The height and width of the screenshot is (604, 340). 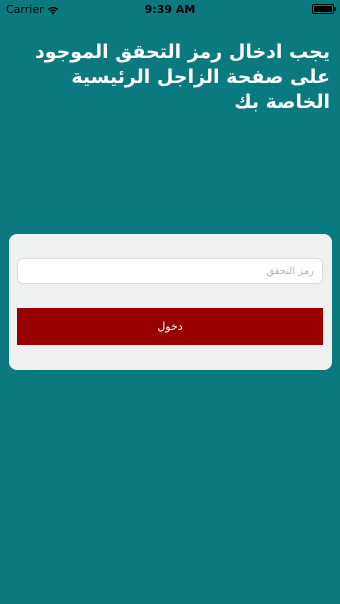 What do you see at coordinates (170, 271) in the screenshot?
I see `verification-code-input` at bounding box center [170, 271].